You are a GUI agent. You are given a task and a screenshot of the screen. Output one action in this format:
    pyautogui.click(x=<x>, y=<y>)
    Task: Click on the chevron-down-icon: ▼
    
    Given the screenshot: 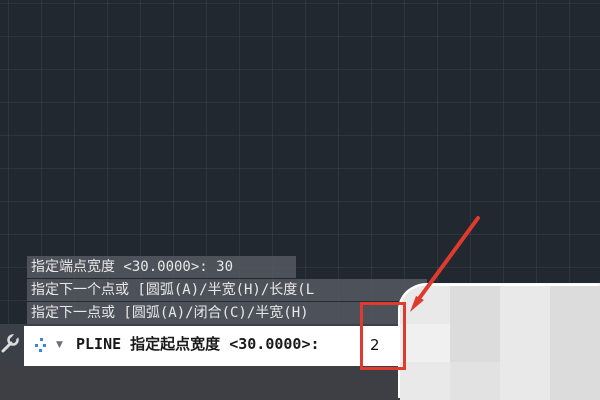 What is the action you would take?
    pyautogui.click(x=61, y=345)
    